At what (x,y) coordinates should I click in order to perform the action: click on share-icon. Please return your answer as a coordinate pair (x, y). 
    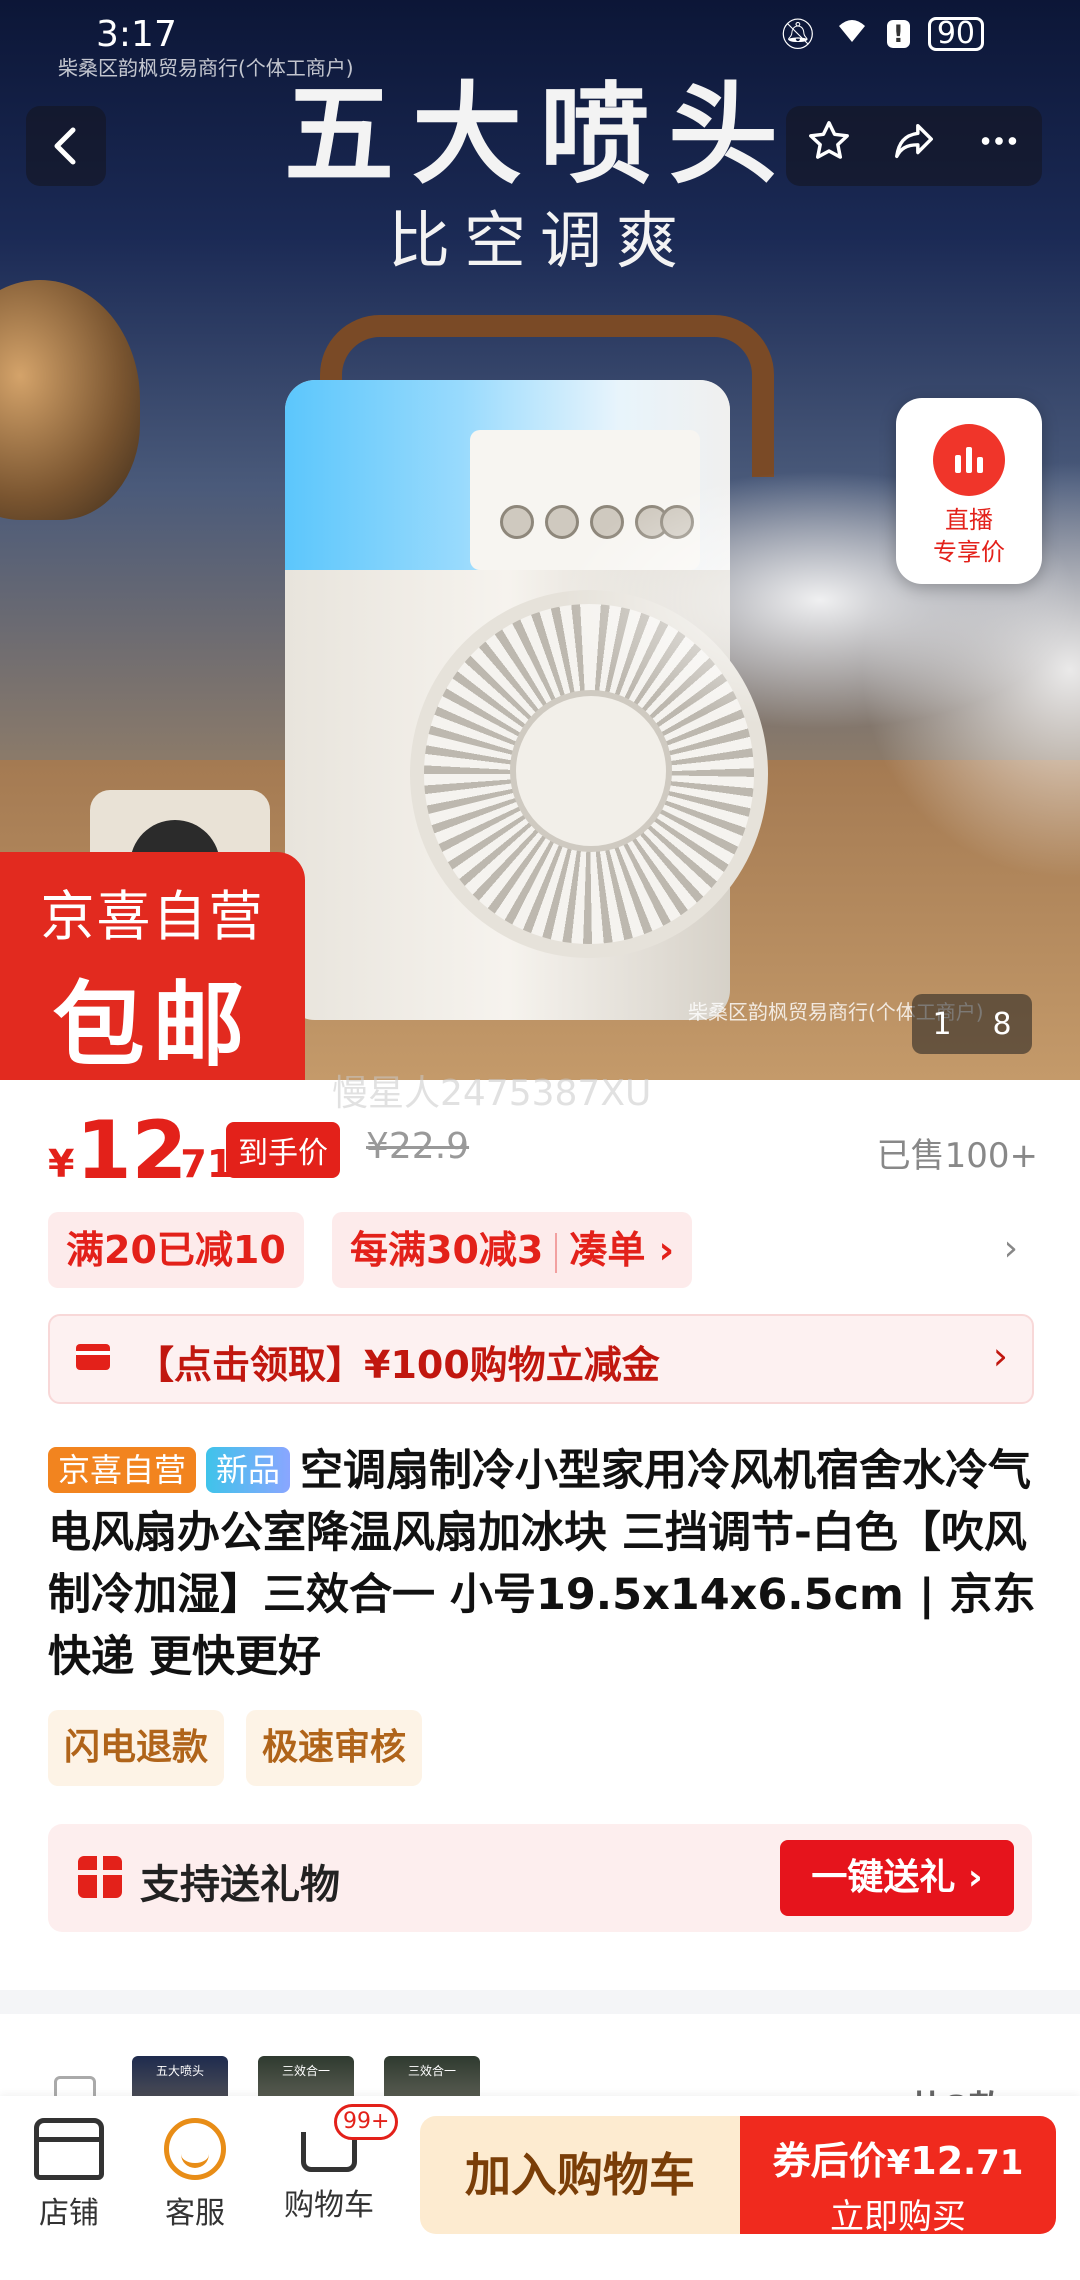
    Looking at the image, I should click on (914, 141).